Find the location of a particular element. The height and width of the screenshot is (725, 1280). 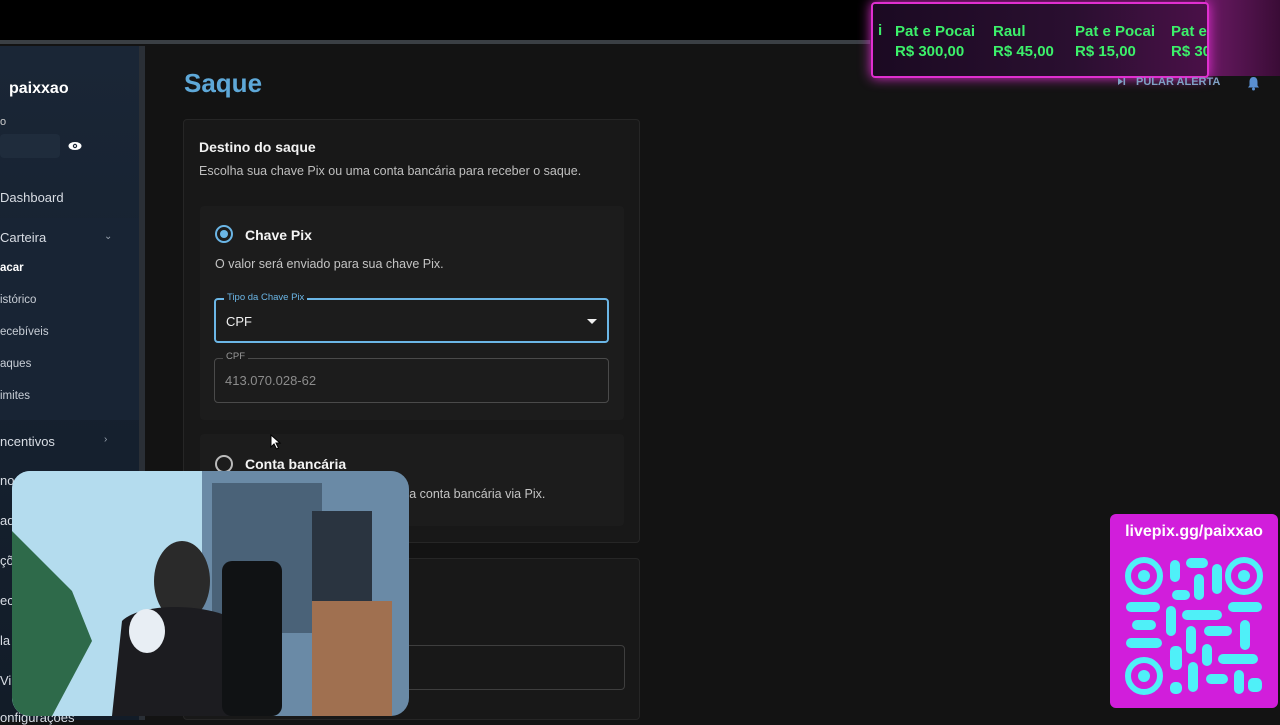

key-type-label: Tipo da Chave Pix is located at coordinates (266, 297).